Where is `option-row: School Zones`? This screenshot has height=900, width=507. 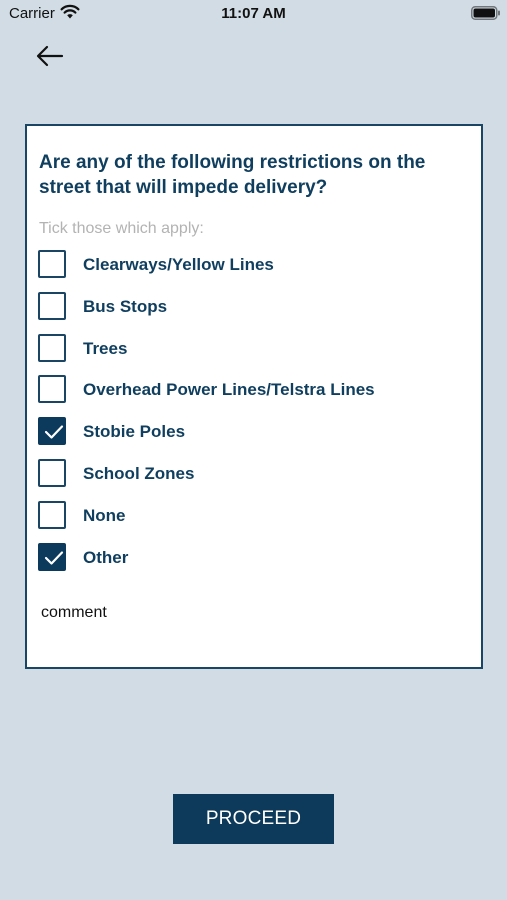
option-row: School Zones is located at coordinates (253, 475).